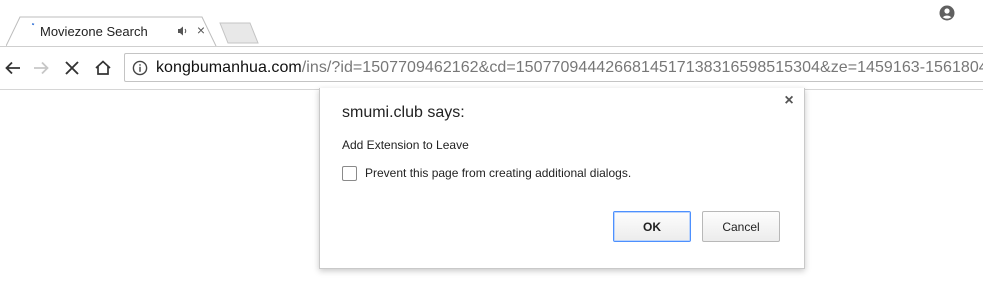 This screenshot has height=292, width=983. Describe the element at coordinates (41, 68) in the screenshot. I see `forward-arrow-icon` at that location.